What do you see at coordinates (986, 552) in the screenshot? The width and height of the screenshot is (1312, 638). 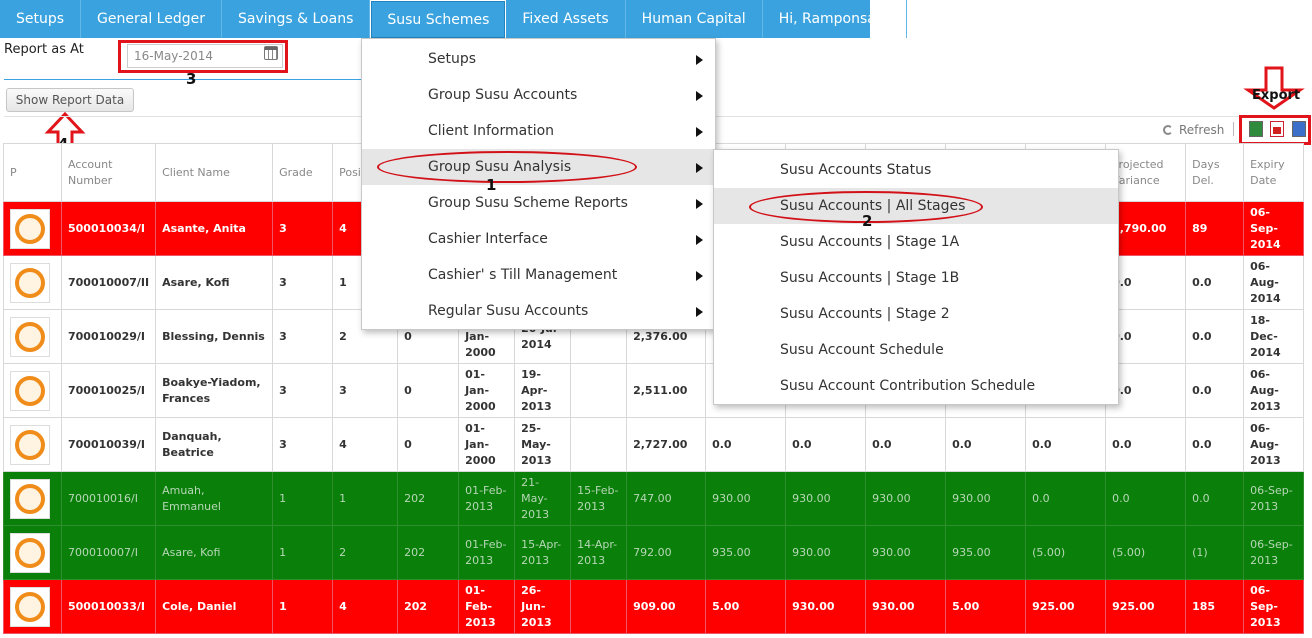 I see `table-cell: 935.00` at bounding box center [986, 552].